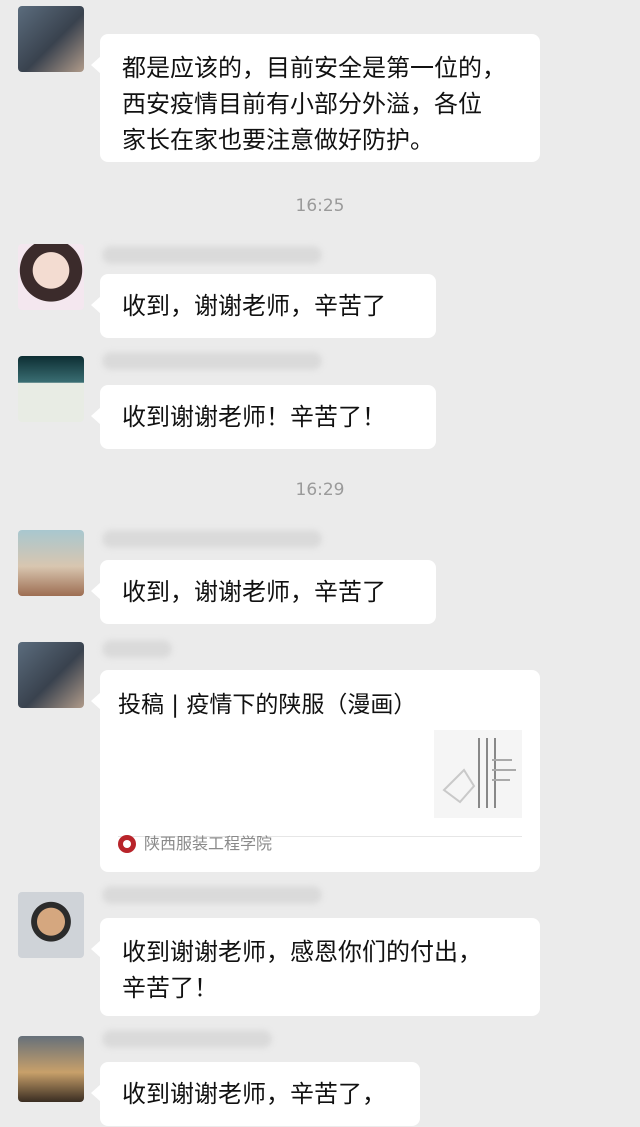  What do you see at coordinates (263, 417) in the screenshot?
I see `message-bubble: 收到谢谢老师！辛苦了！` at bounding box center [263, 417].